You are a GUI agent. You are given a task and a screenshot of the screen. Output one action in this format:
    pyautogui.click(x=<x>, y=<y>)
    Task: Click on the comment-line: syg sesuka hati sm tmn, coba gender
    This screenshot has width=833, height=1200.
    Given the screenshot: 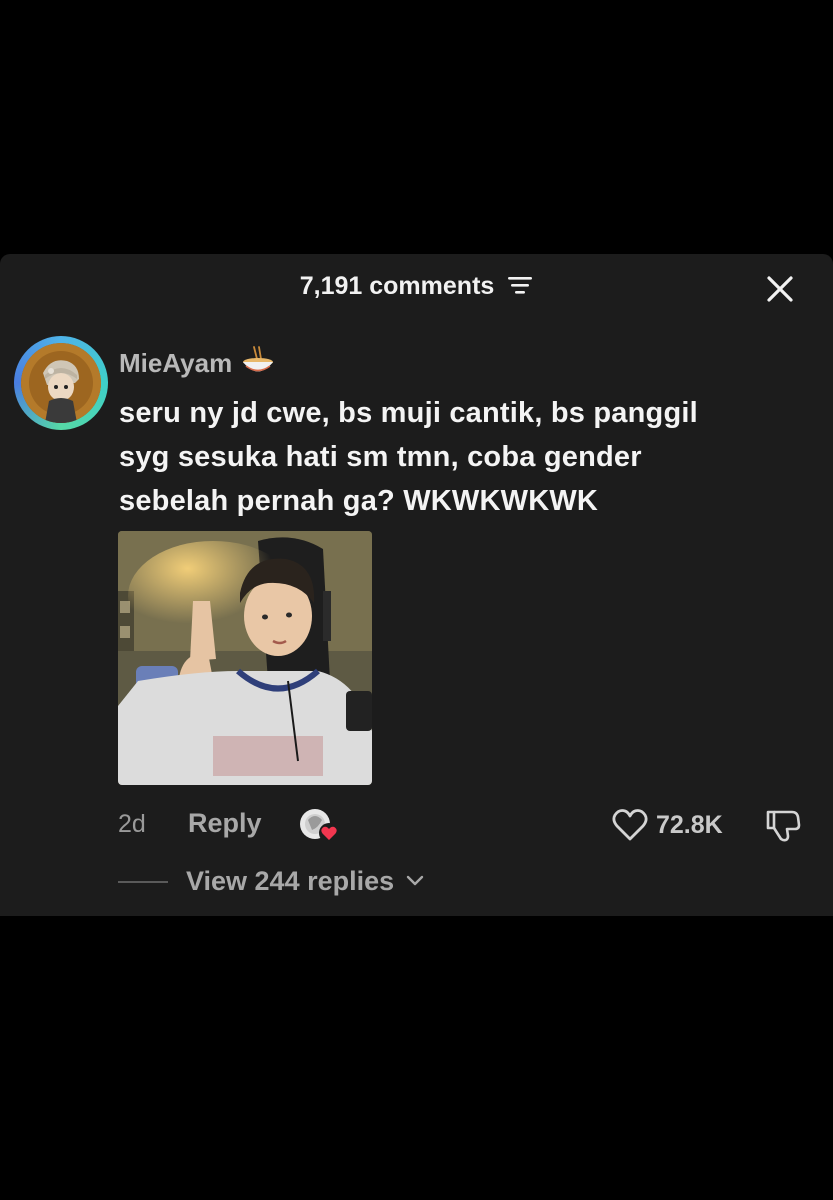 What is the action you would take?
    pyautogui.click(x=380, y=457)
    